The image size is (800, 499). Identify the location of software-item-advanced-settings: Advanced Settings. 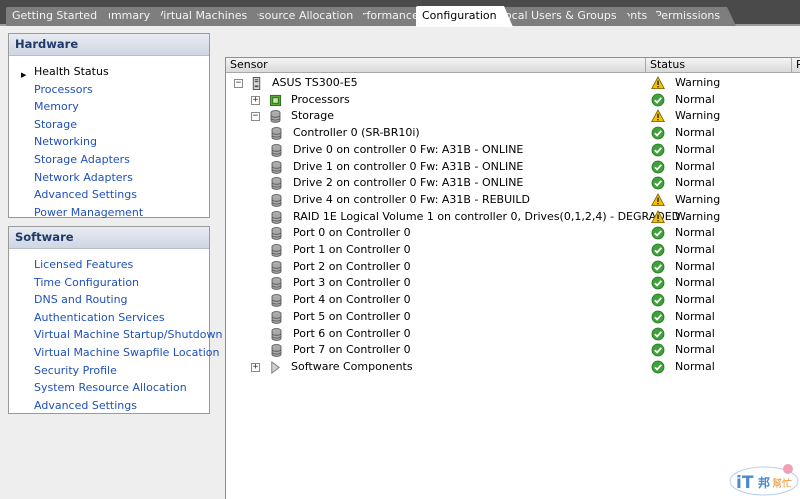
(109, 406).